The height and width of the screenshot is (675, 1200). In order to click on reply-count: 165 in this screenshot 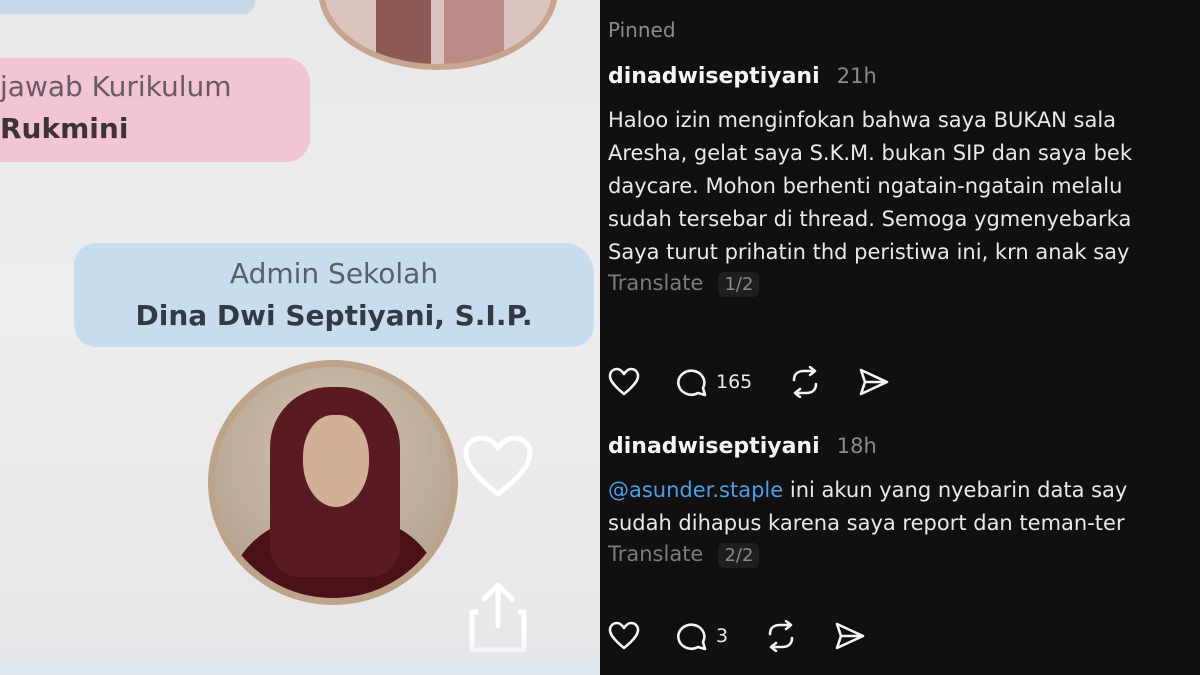, I will do `click(734, 382)`.